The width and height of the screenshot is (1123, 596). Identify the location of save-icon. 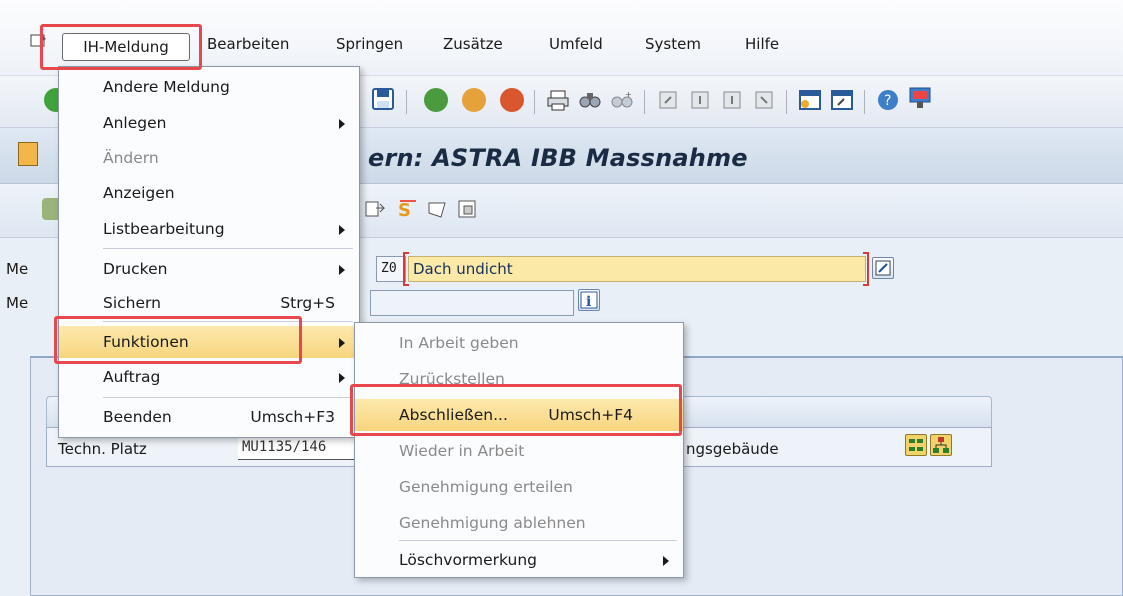
(383, 101).